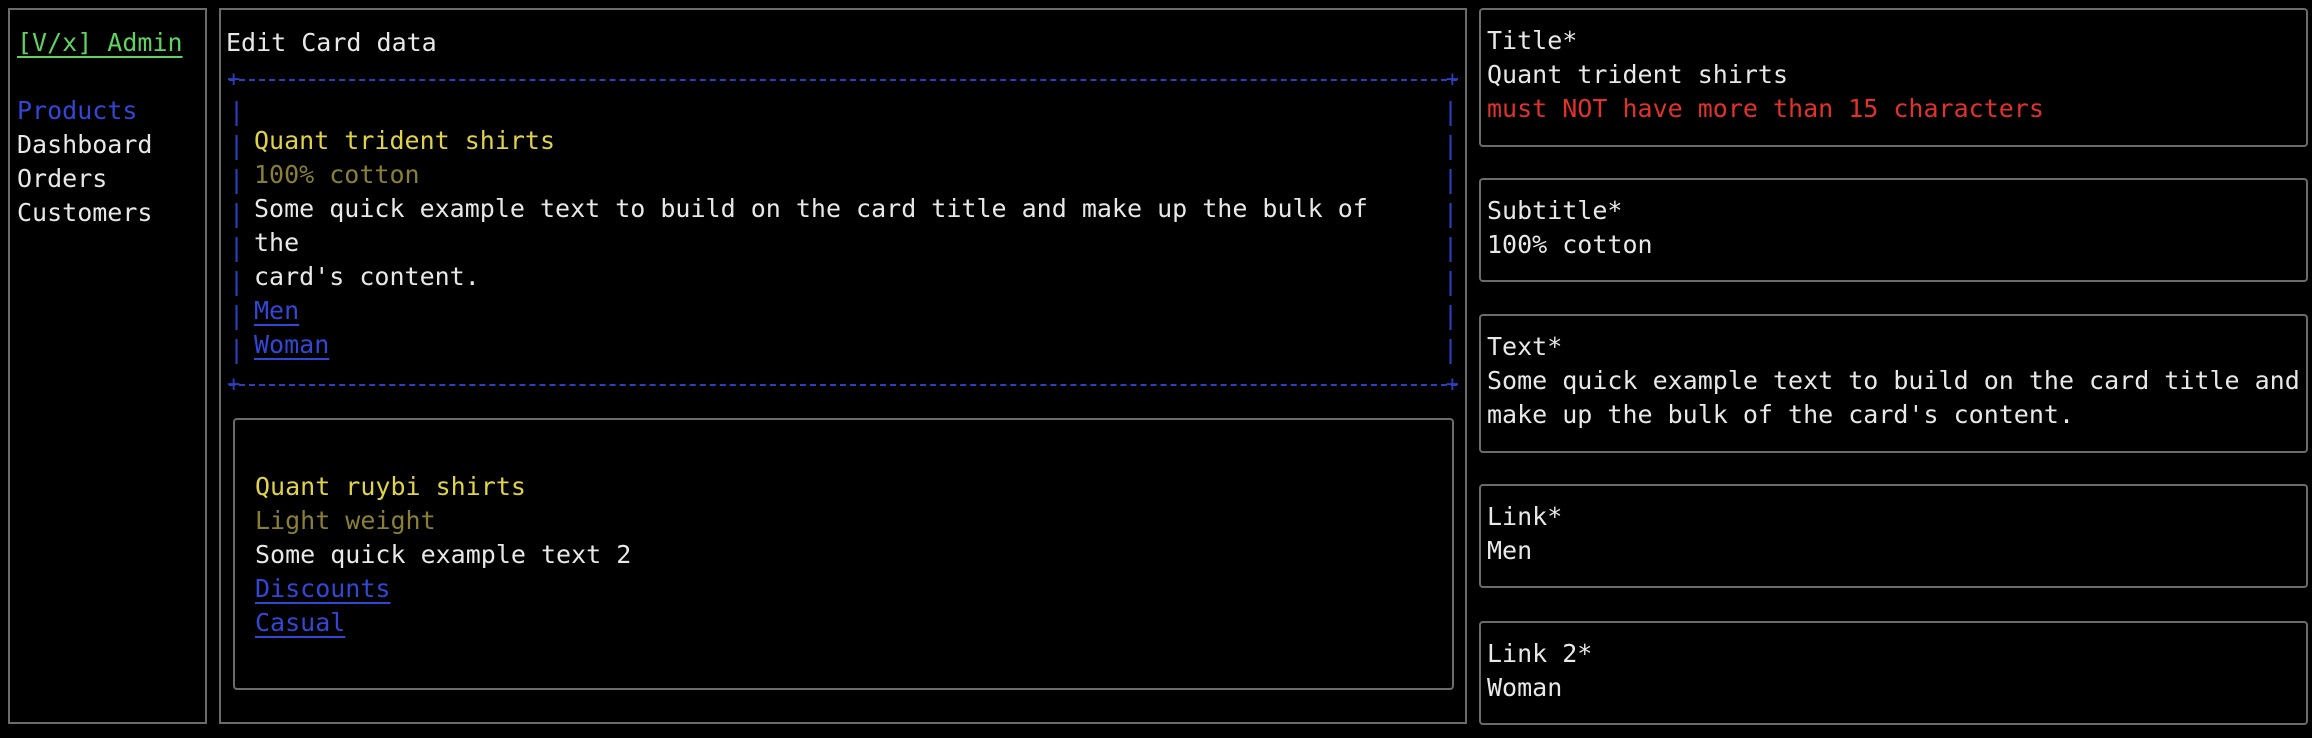  Describe the element at coordinates (100, 42) in the screenshot. I see `brand-link: [V/x] Admin` at that location.